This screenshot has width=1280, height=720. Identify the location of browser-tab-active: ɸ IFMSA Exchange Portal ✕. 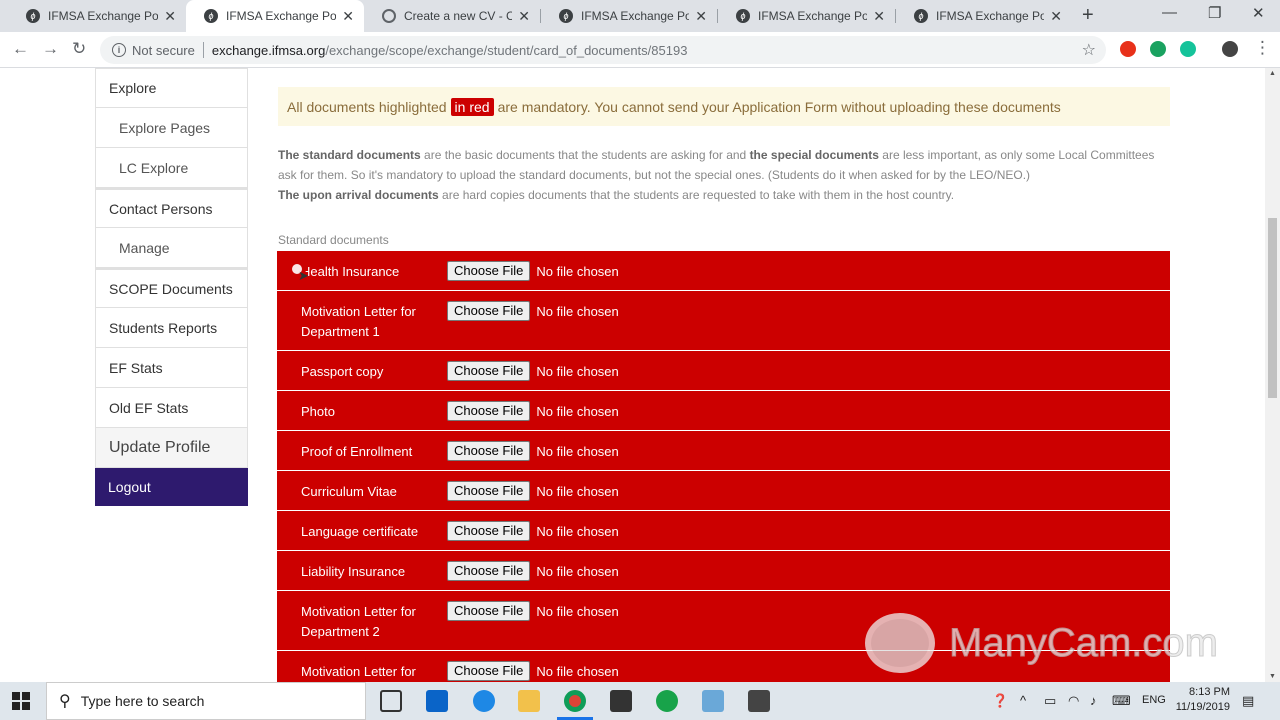
(275, 16).